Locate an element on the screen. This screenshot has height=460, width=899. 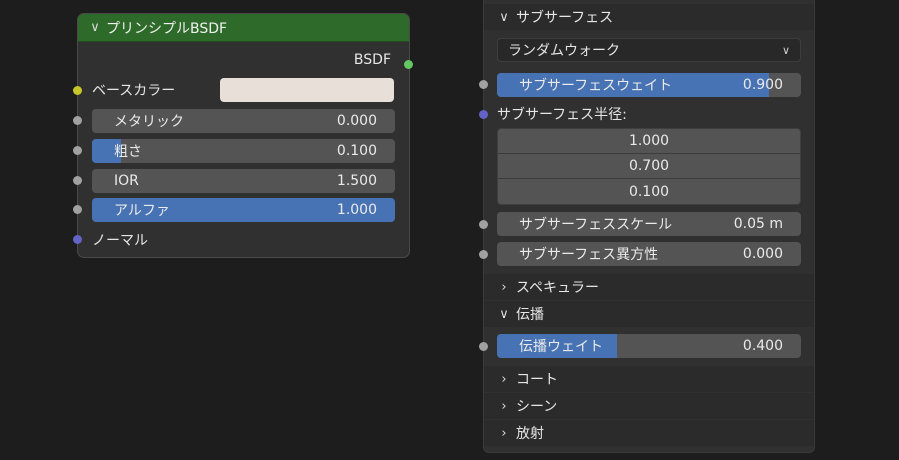
subsurface-anisotropy-value: 0.000 is located at coordinates (762, 254).